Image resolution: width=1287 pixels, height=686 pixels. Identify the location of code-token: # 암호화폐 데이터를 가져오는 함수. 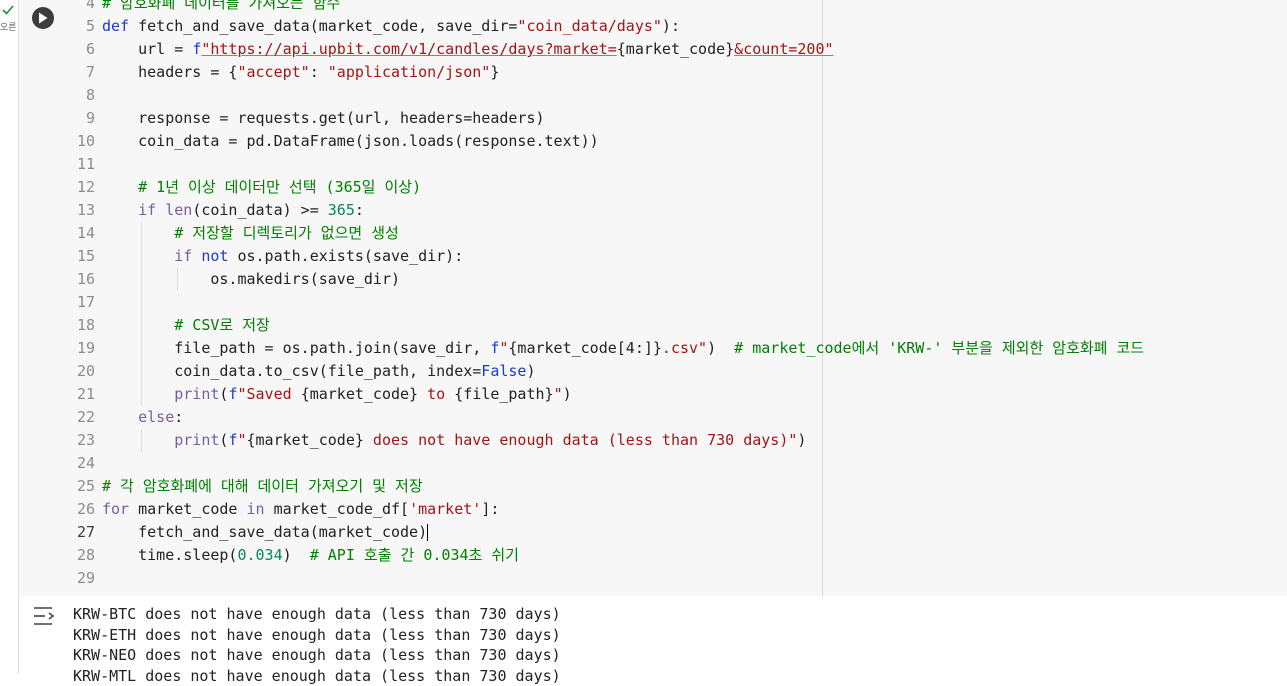
(221, 6).